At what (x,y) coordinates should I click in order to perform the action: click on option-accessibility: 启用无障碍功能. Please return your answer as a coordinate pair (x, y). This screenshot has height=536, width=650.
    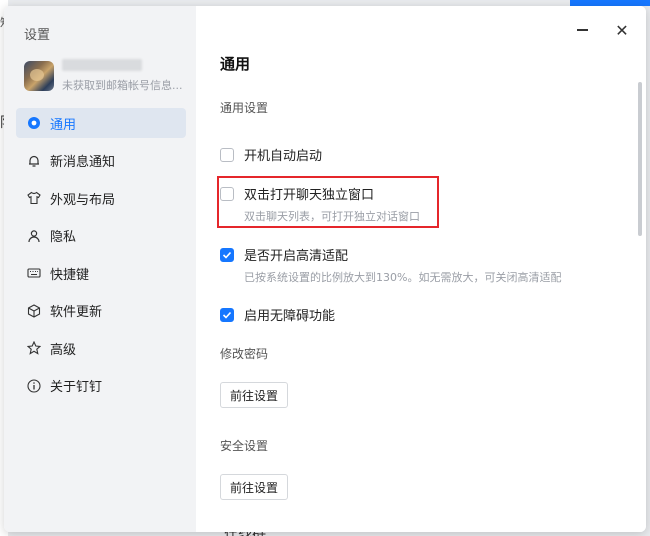
    Looking at the image, I should click on (277, 314).